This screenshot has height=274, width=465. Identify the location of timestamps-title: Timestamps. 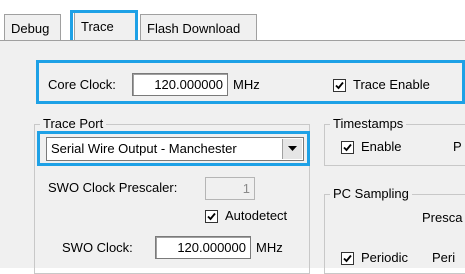
(368, 123).